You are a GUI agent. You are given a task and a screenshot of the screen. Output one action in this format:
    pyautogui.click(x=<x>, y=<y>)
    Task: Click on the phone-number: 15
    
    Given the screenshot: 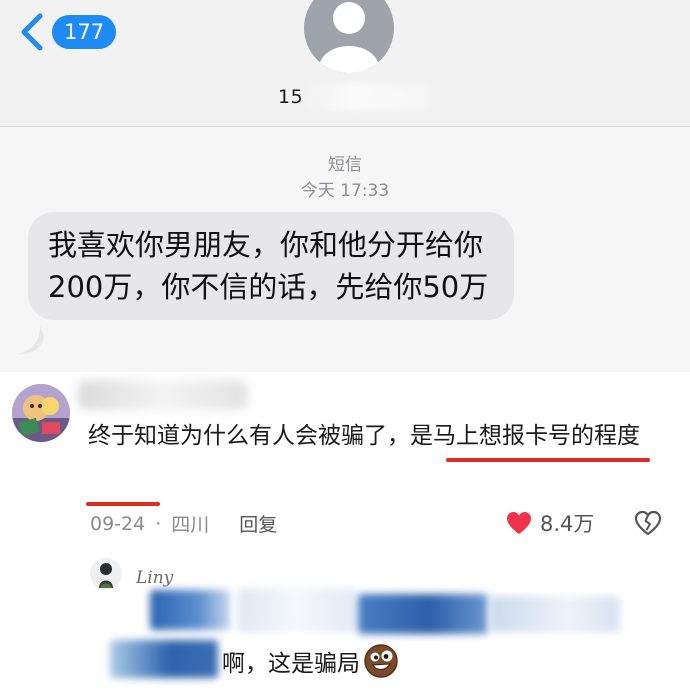 What is the action you would take?
    pyautogui.click(x=291, y=97)
    